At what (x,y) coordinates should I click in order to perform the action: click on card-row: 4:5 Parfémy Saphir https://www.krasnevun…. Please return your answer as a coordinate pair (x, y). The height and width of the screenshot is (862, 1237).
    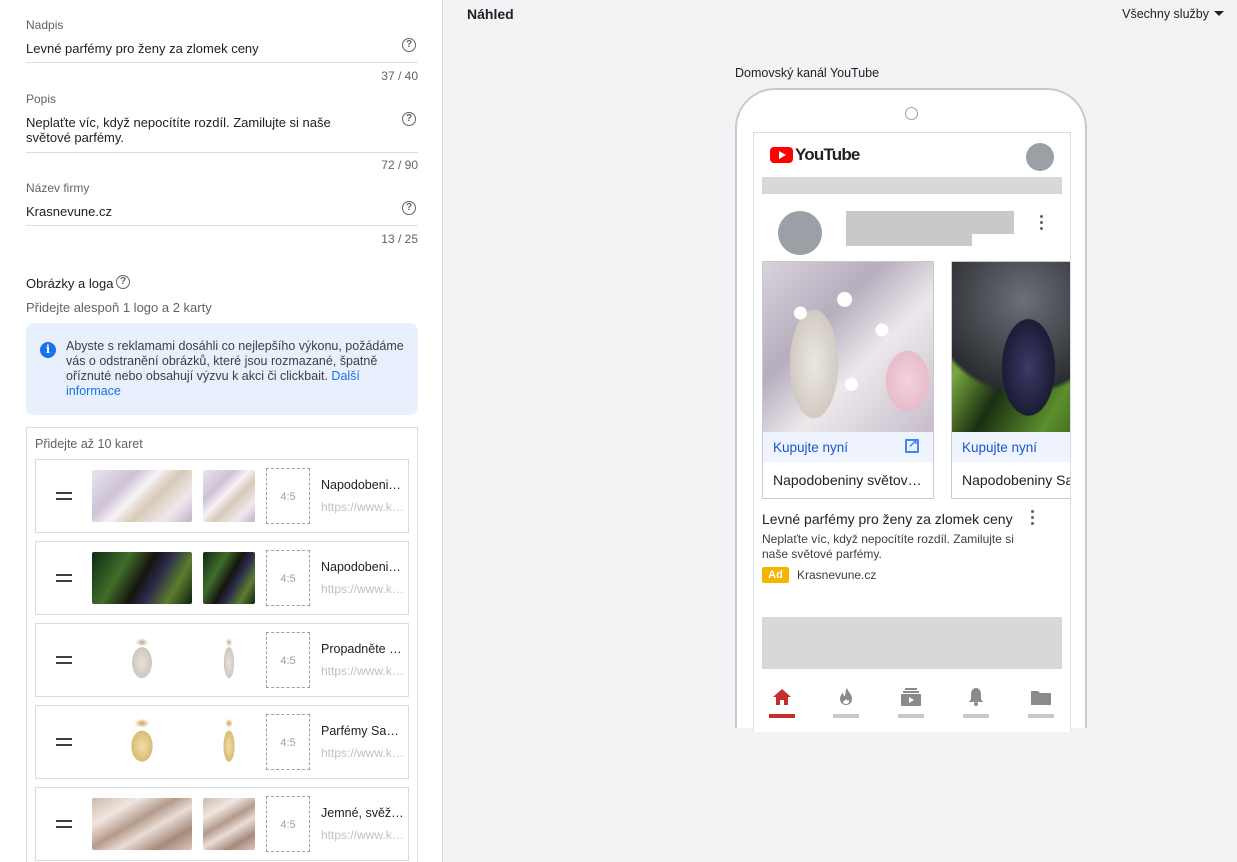
    Looking at the image, I should click on (222, 742).